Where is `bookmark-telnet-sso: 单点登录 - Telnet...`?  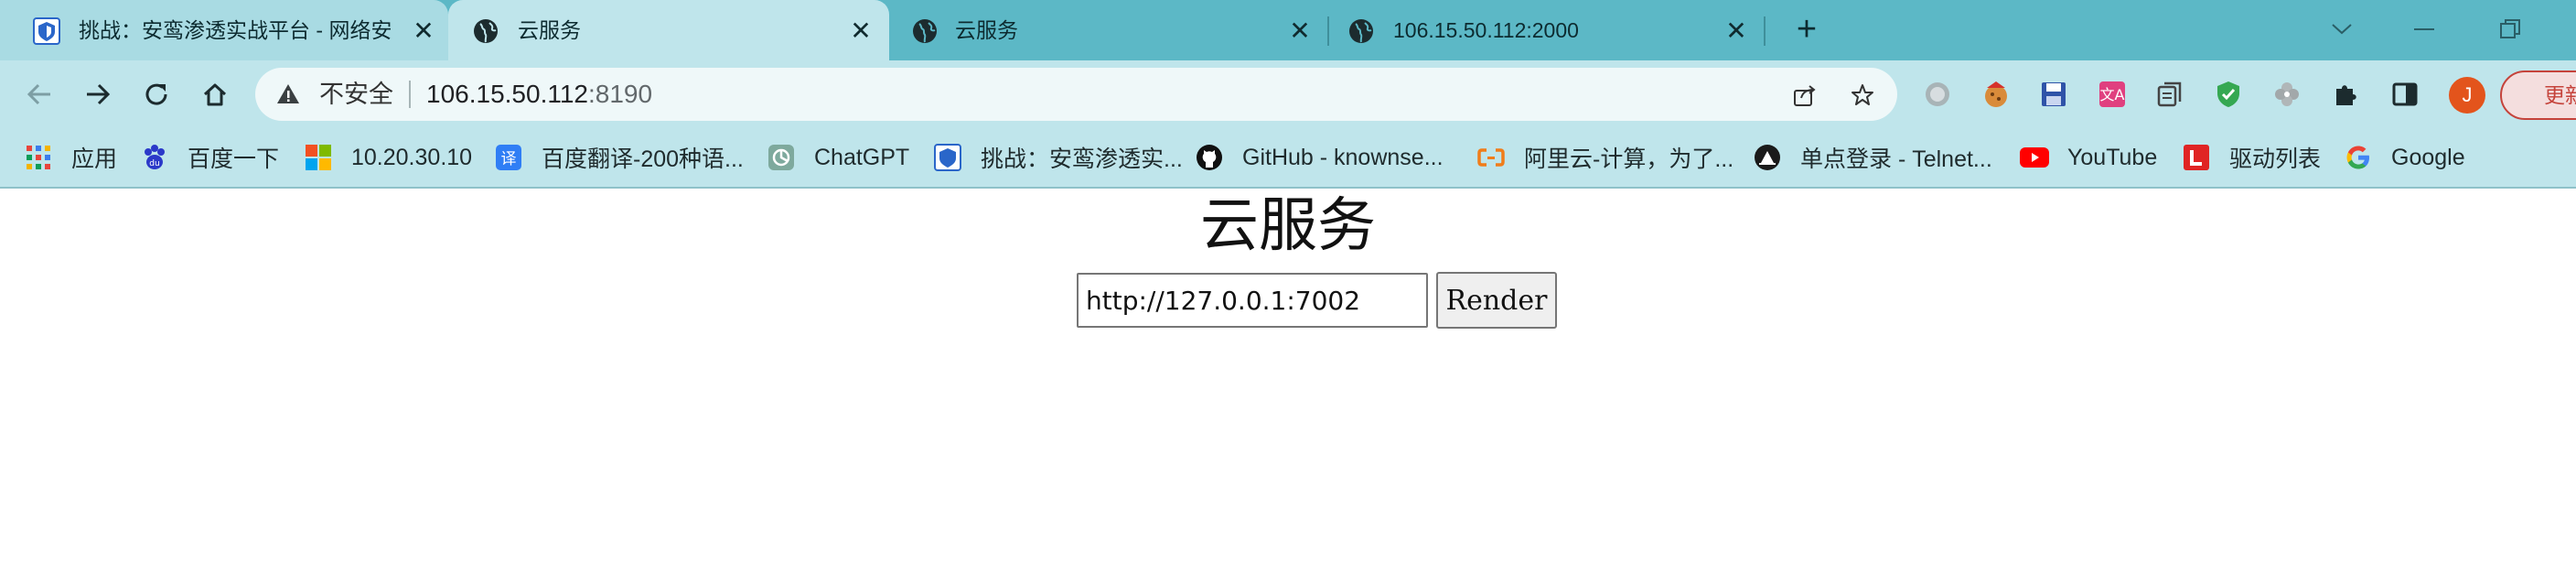
bookmark-telnet-sso: 单点登录 - Telnet... is located at coordinates (1872, 157).